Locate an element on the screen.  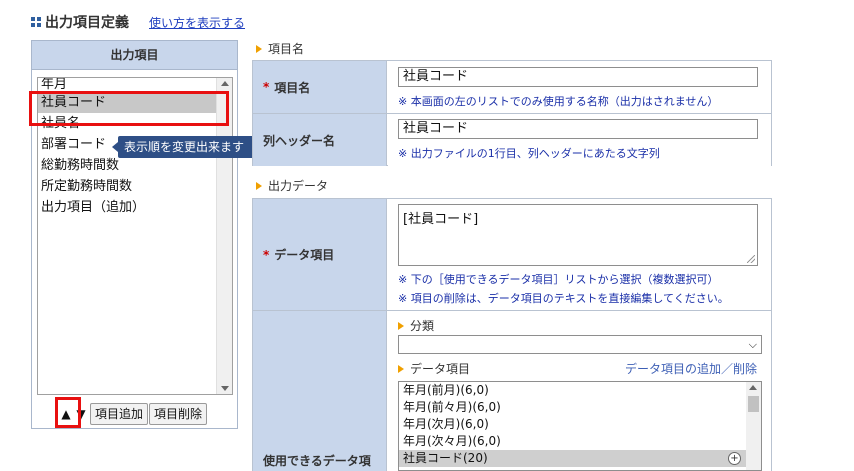
category-label-text: 分類 is located at coordinates (422, 326).